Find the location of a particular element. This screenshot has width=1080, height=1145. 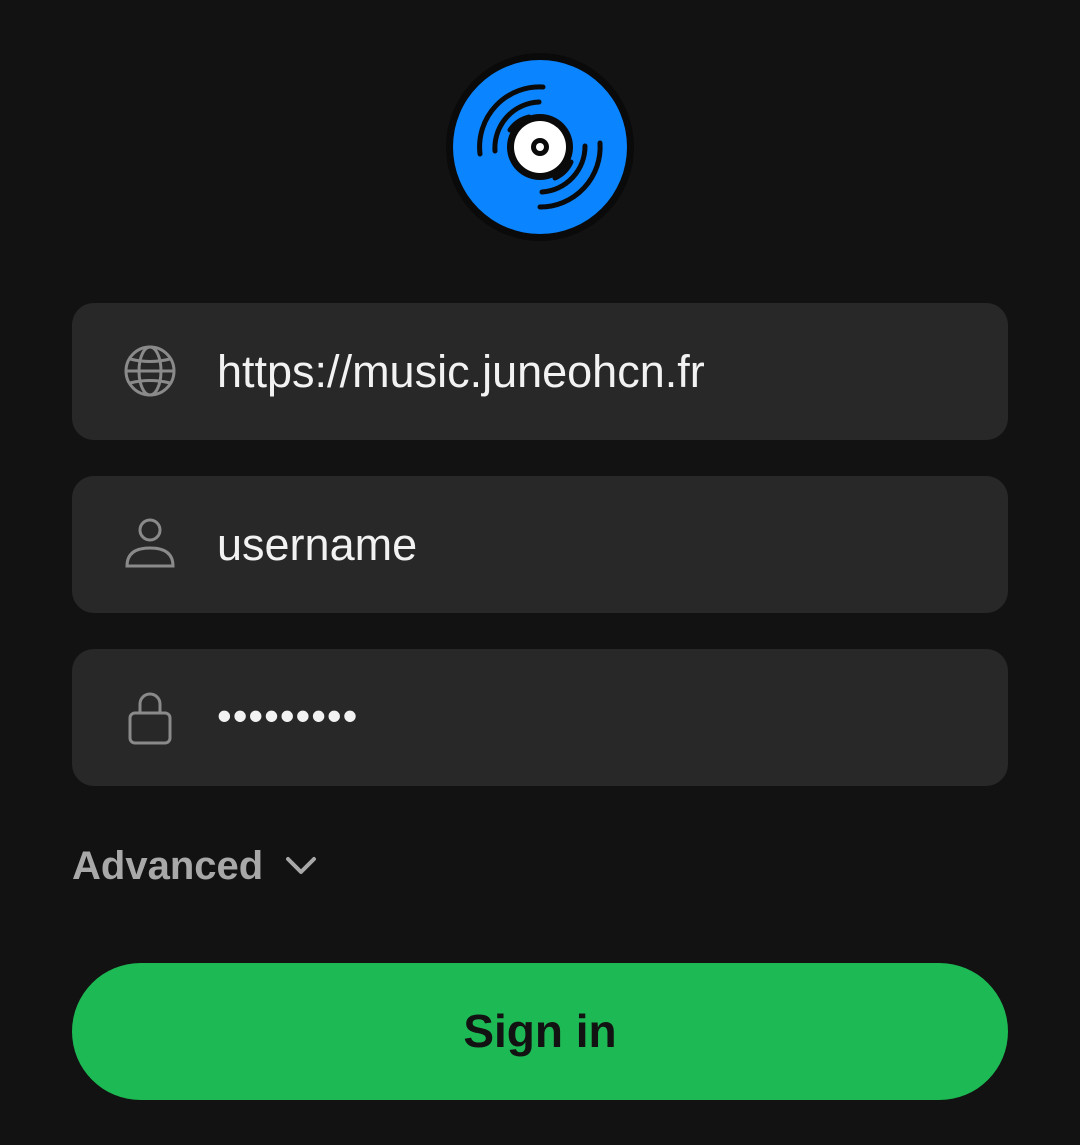

server-url-value: https://music.juneohcn.fr is located at coordinates (461, 371).